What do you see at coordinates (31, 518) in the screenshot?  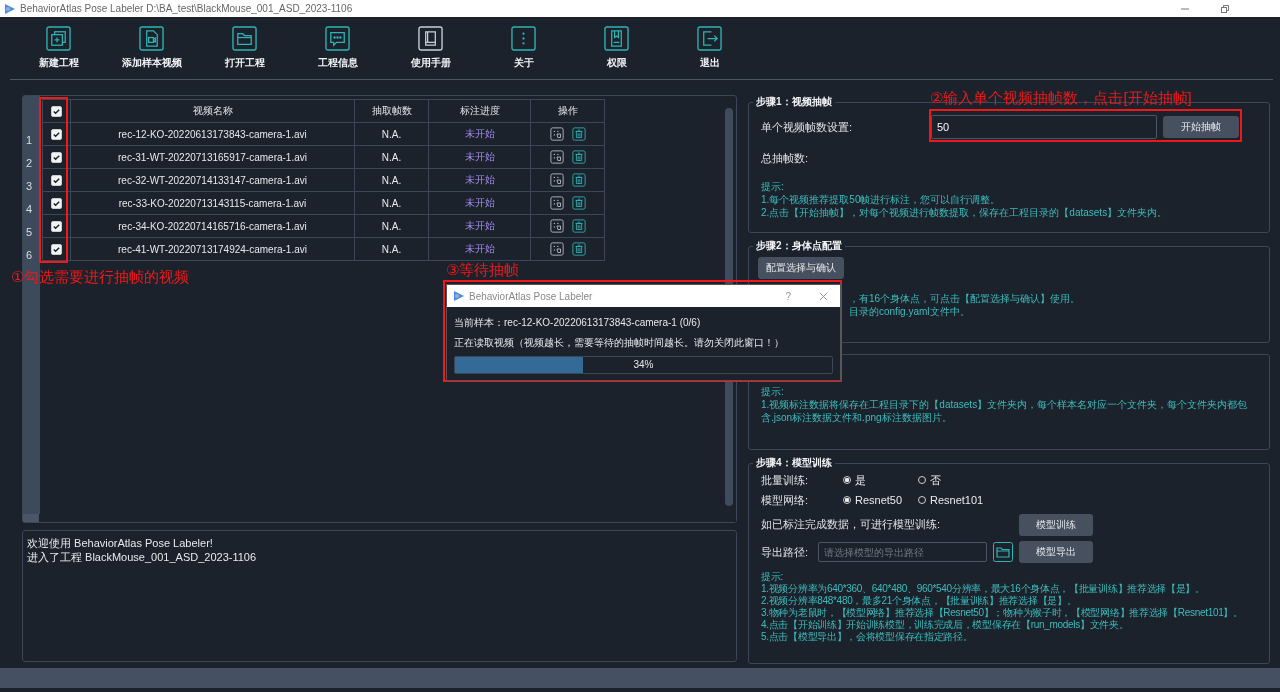 I see `horizontal-scrollbar` at bounding box center [31, 518].